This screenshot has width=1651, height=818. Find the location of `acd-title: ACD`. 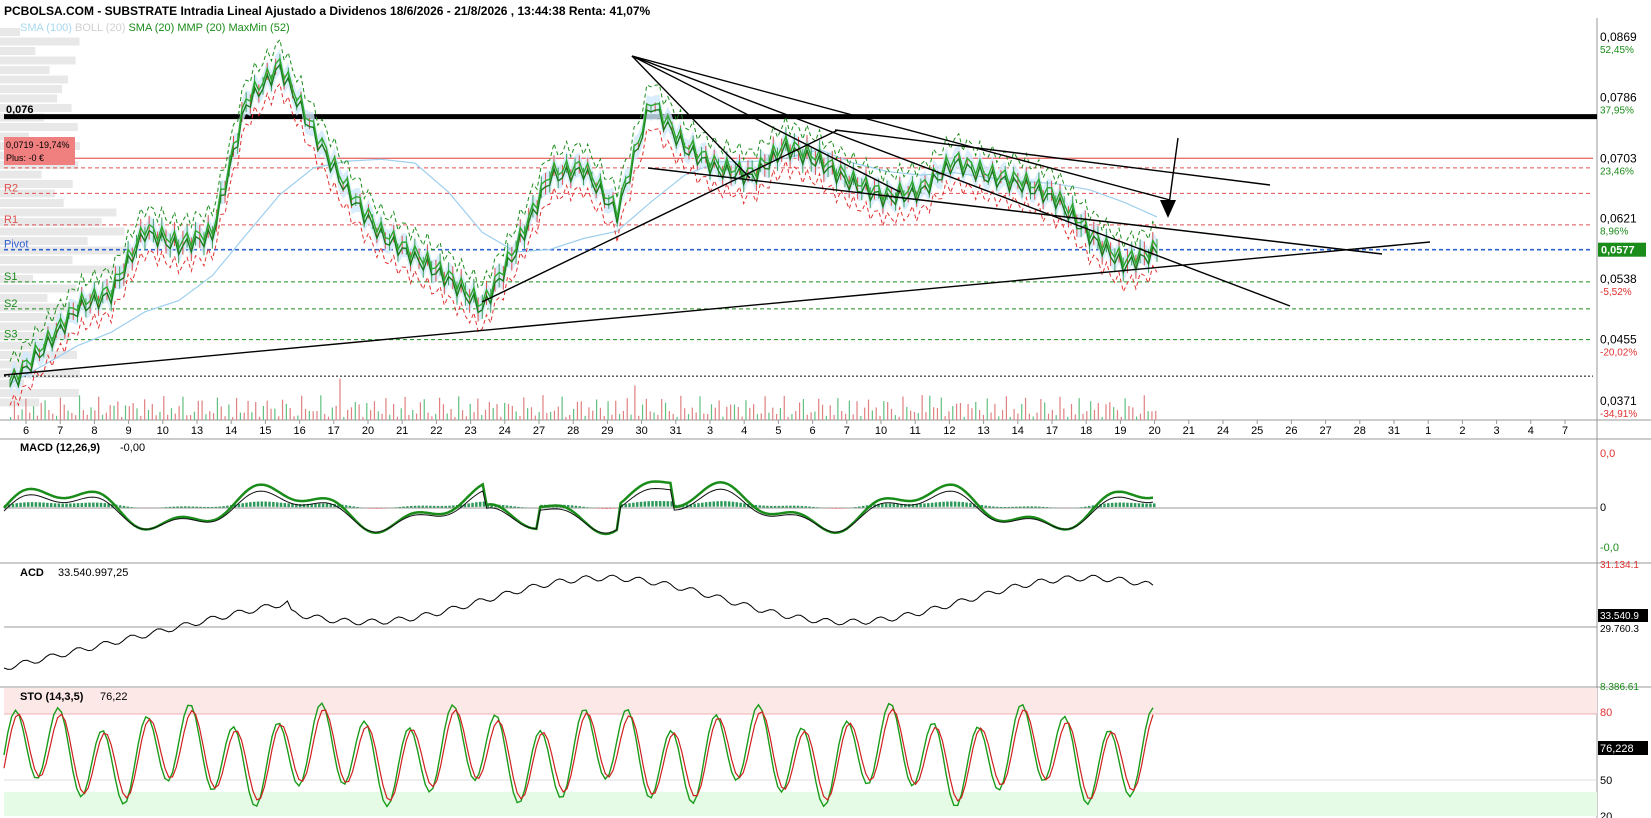

acd-title: ACD is located at coordinates (32, 573).